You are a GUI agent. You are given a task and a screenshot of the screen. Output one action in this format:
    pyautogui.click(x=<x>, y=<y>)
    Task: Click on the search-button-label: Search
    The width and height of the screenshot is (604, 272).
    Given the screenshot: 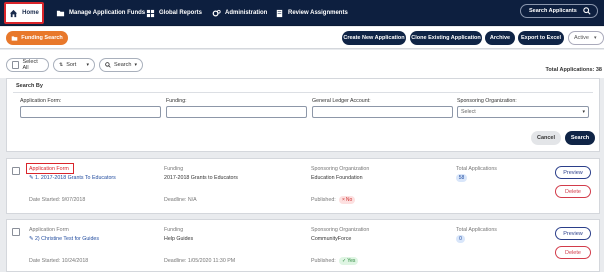 What is the action you would take?
    pyautogui.click(x=580, y=138)
    